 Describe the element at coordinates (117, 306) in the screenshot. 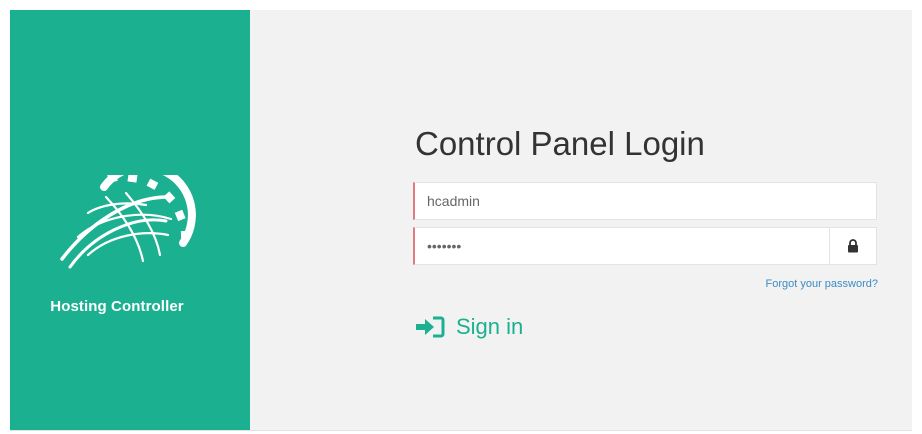

I see `brand-name: Hosting Controller` at that location.